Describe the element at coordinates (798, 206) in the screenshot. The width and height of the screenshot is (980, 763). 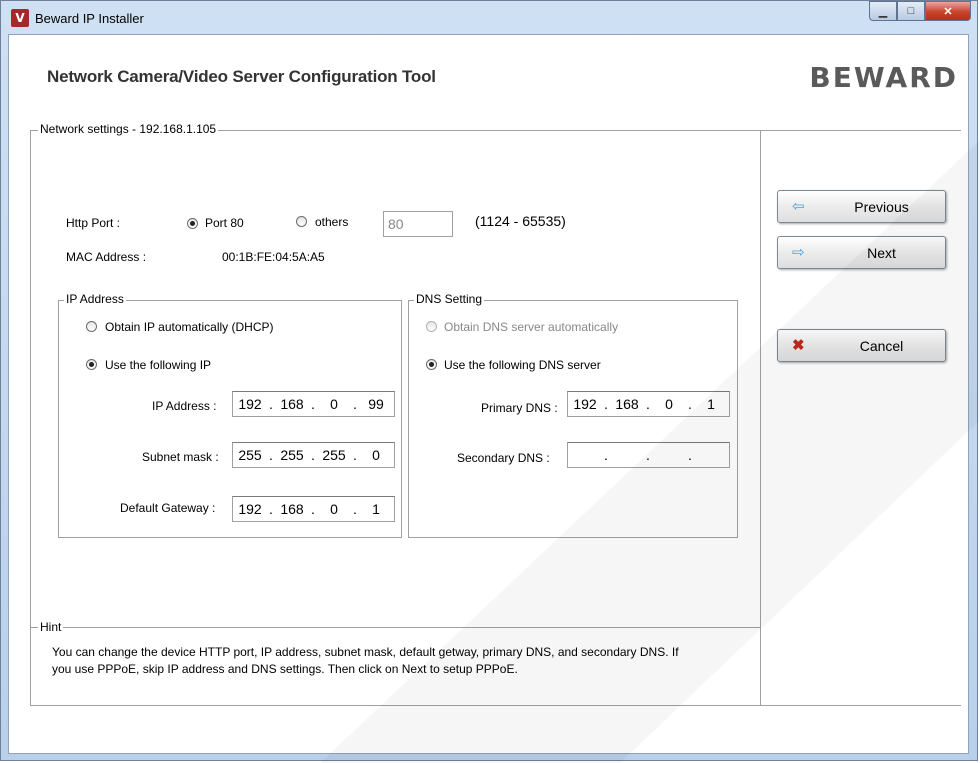
I see `arrow-left-icon: ⇦` at that location.